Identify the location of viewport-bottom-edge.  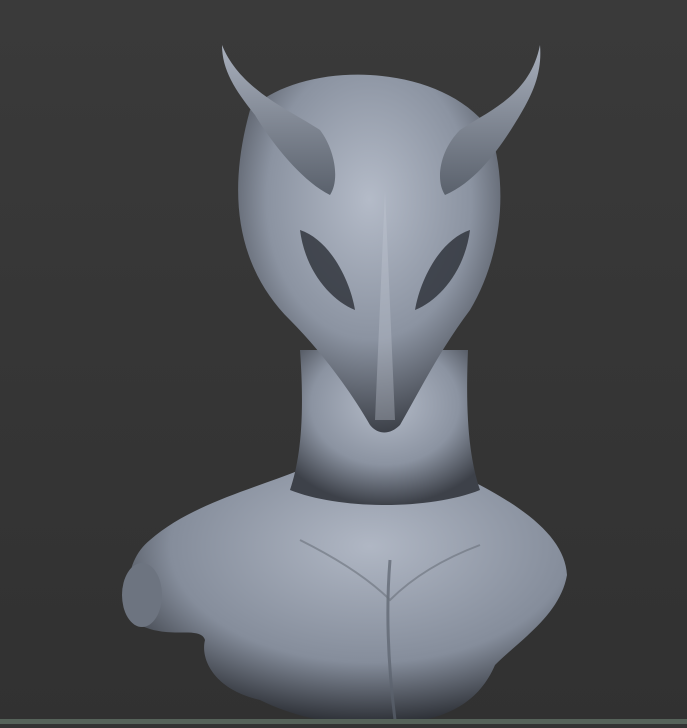
(343, 726).